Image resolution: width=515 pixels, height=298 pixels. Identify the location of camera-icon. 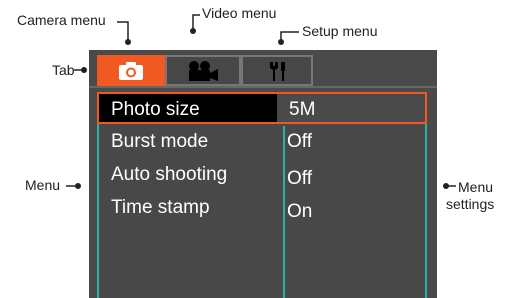
(131, 70).